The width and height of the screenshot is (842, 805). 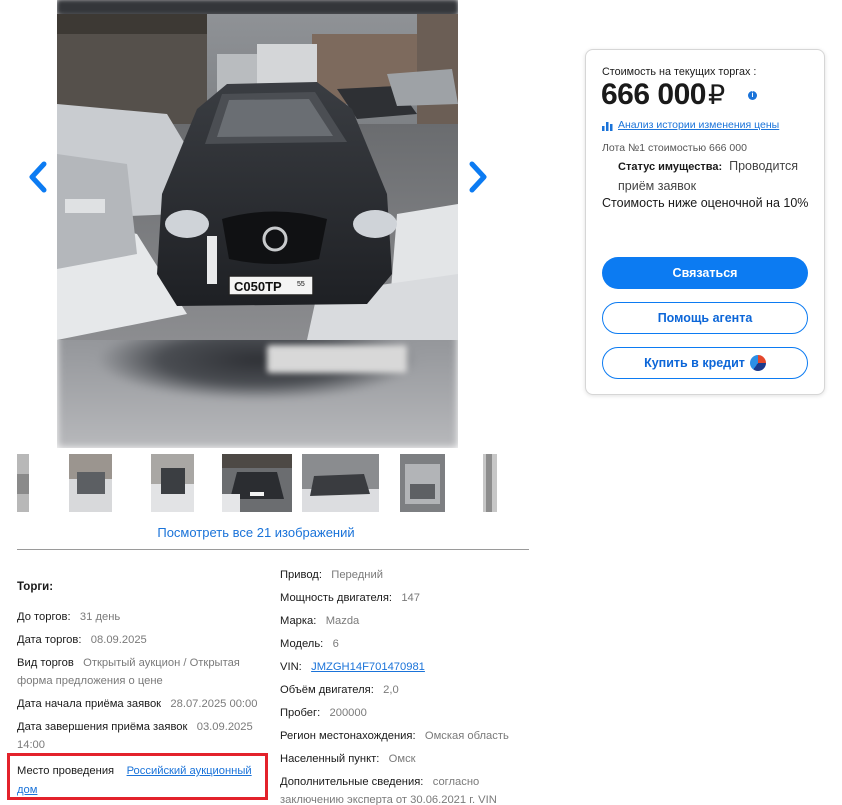 What do you see at coordinates (757, 363) in the screenshot?
I see `bank-logo-icon` at bounding box center [757, 363].